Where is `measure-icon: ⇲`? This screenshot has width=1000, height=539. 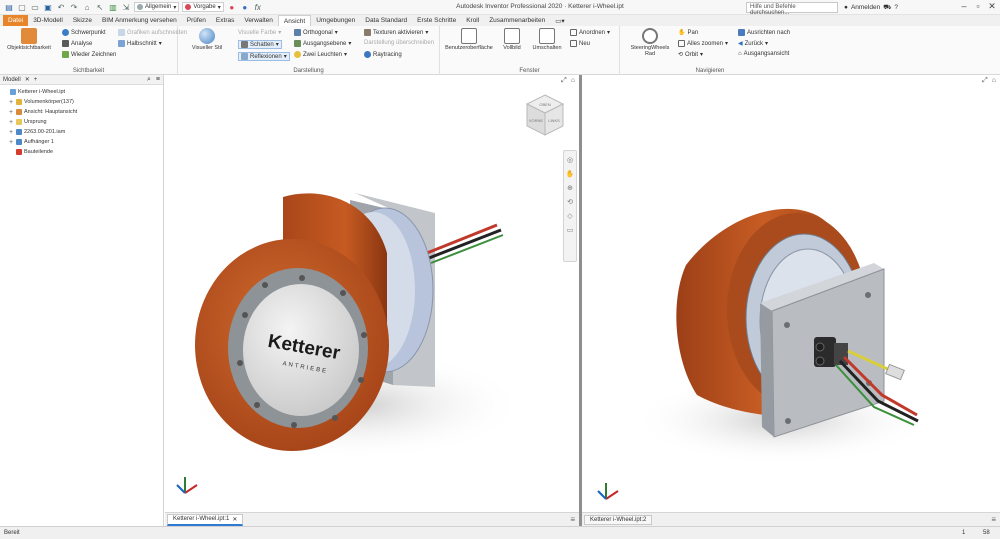
measure-icon: ⇲ is located at coordinates (126, 7).